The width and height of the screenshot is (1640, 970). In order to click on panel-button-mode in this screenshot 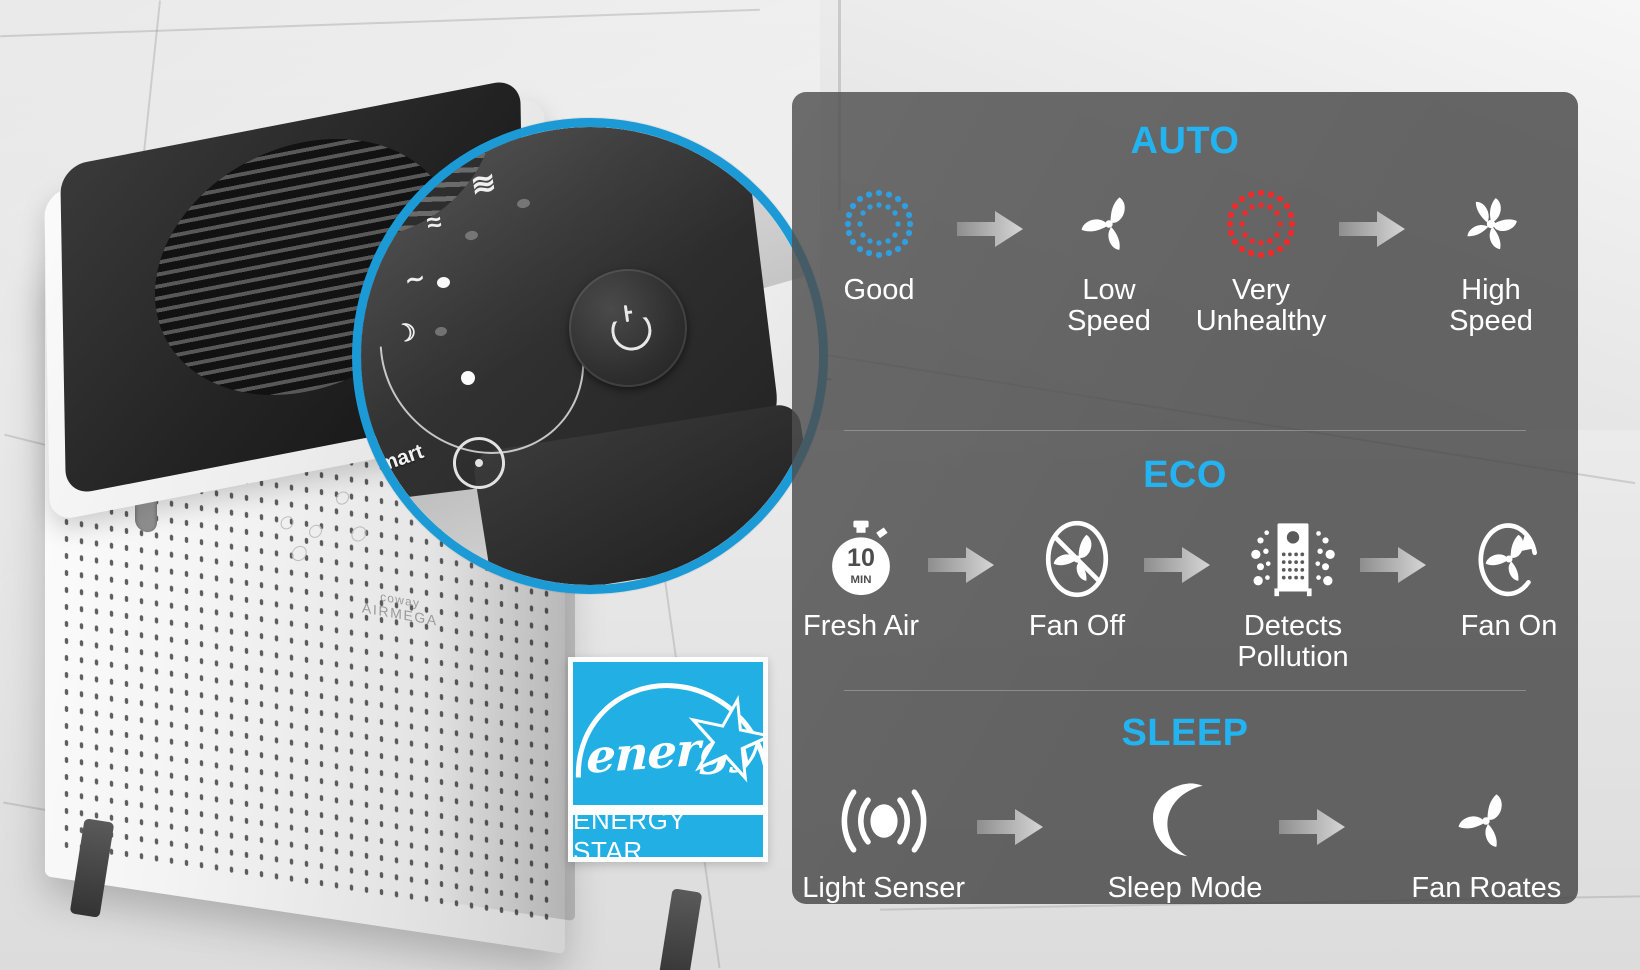, I will do `click(315, 531)`.